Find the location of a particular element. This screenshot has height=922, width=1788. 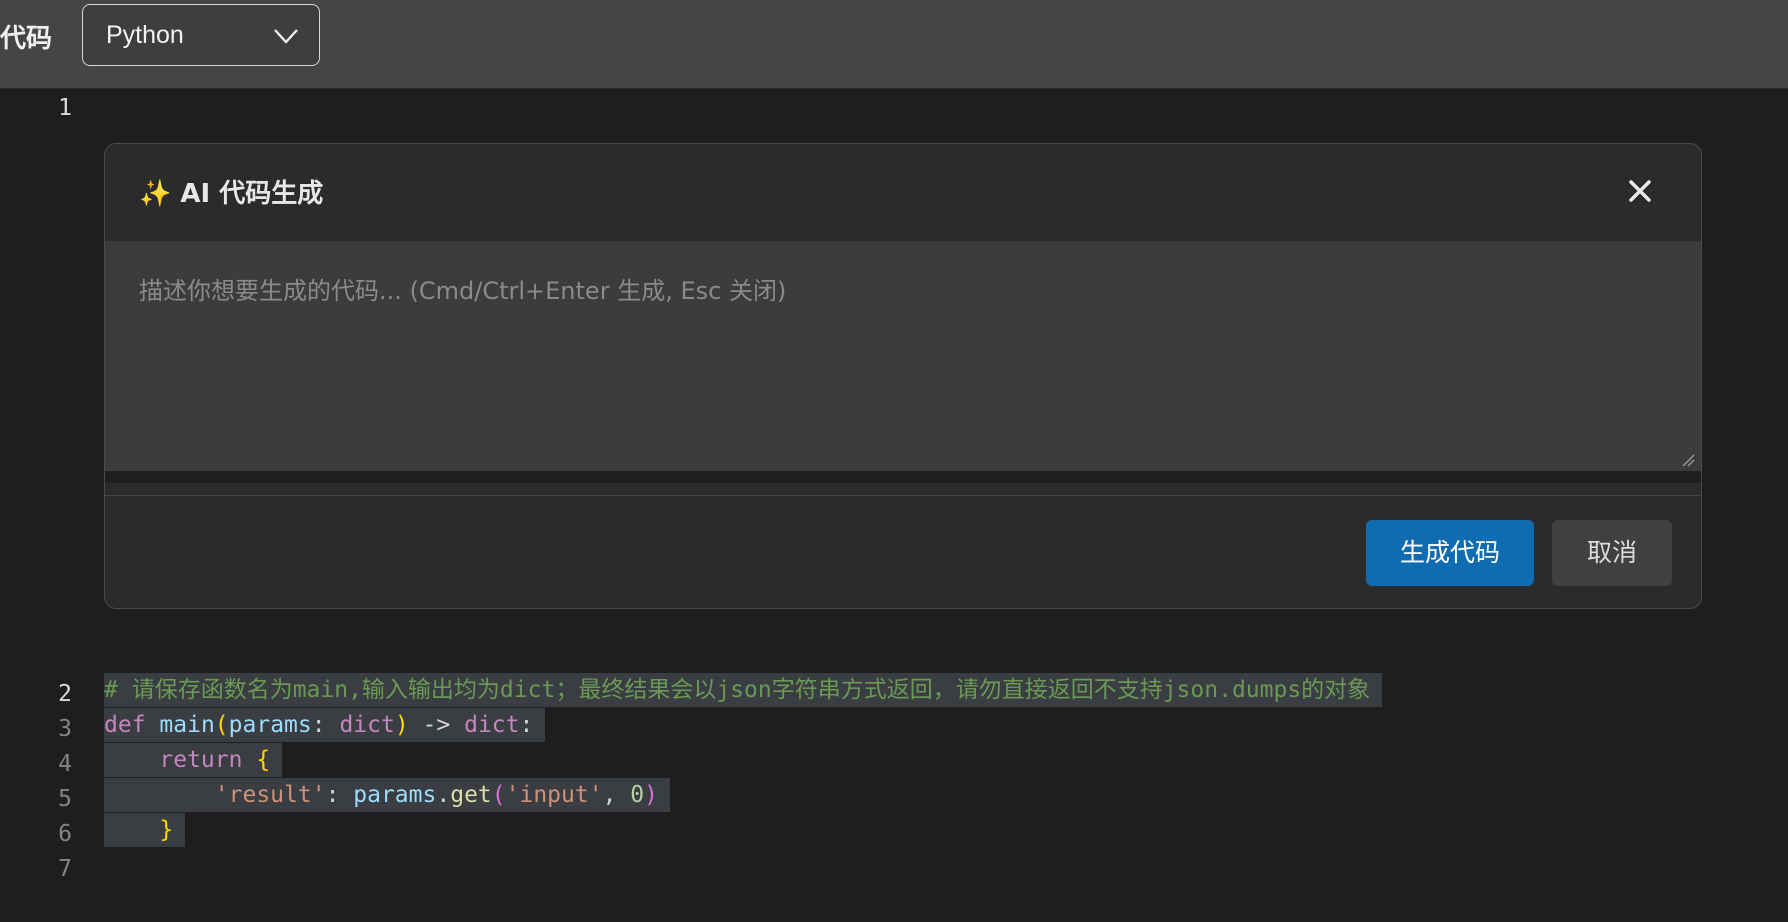

cancel-button: 取消 is located at coordinates (1612, 553).